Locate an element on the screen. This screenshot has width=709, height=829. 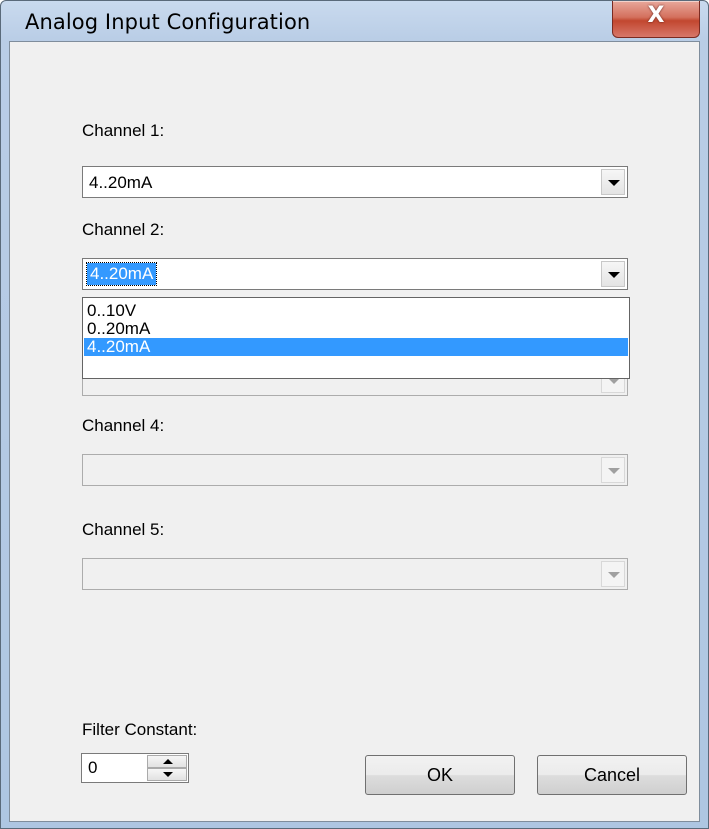
channel-5-select is located at coordinates (355, 574).